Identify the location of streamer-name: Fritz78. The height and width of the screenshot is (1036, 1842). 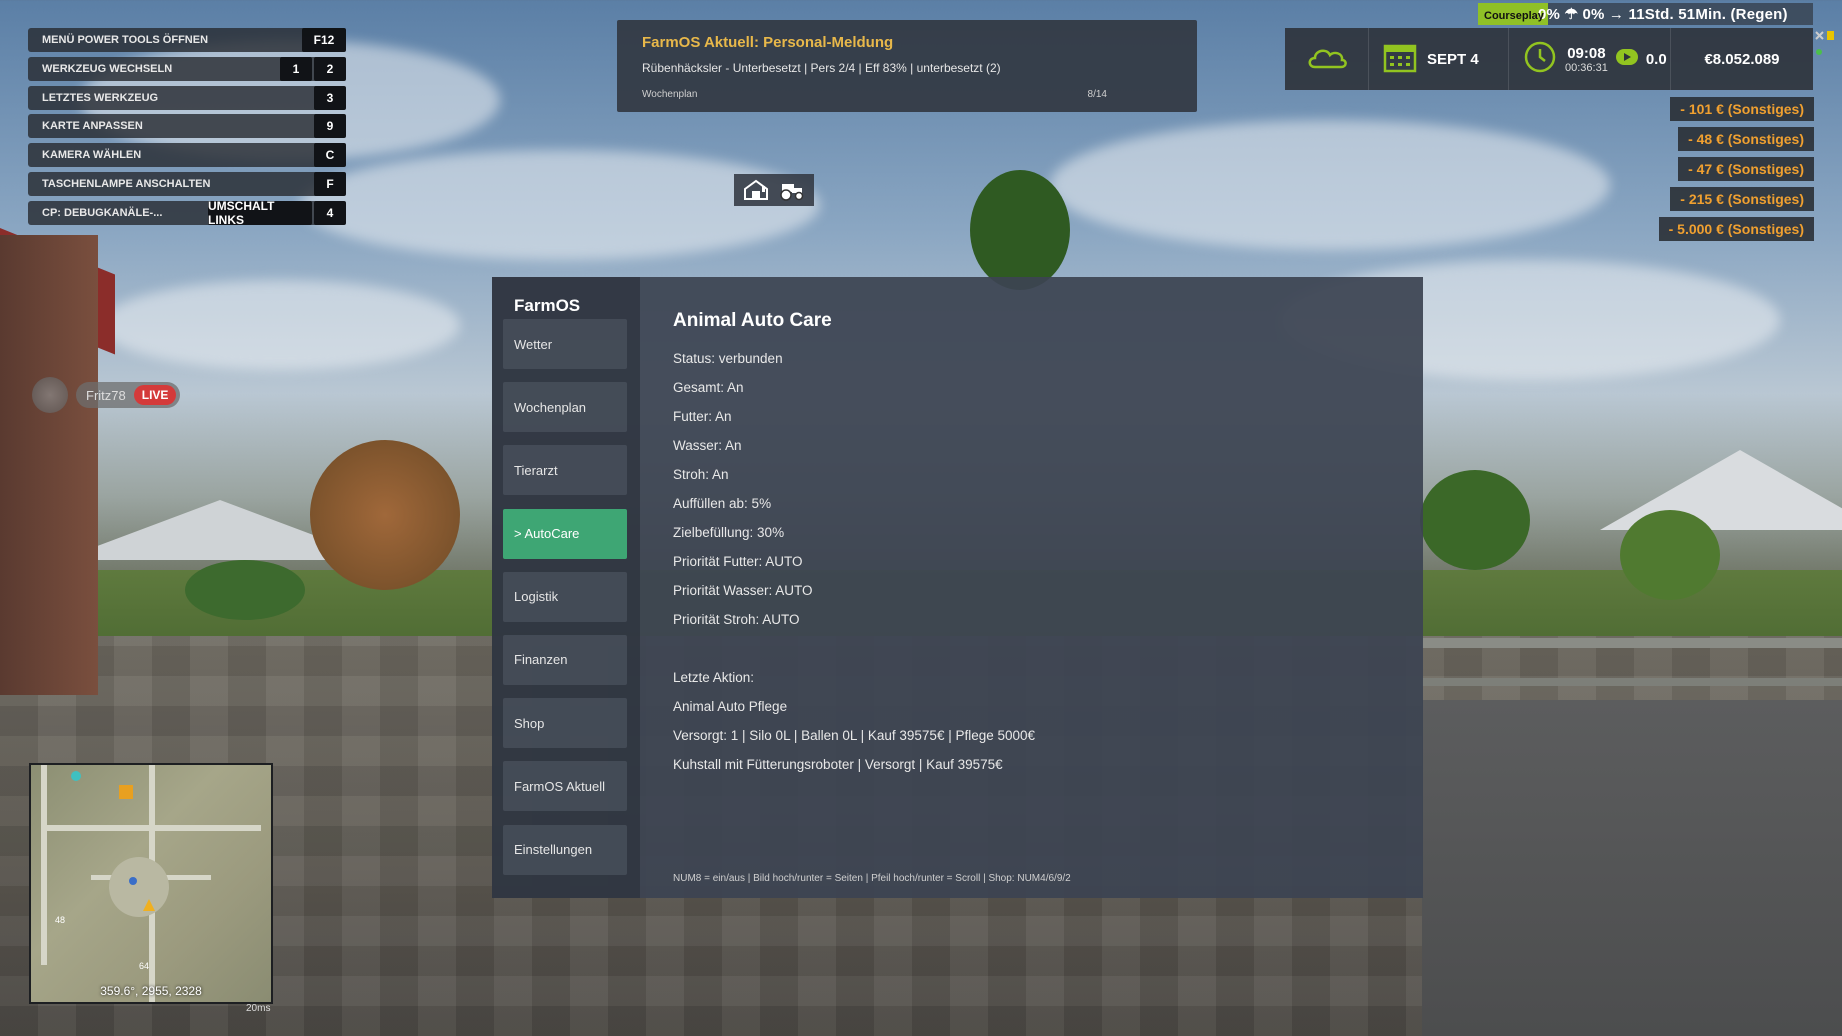
(106, 395).